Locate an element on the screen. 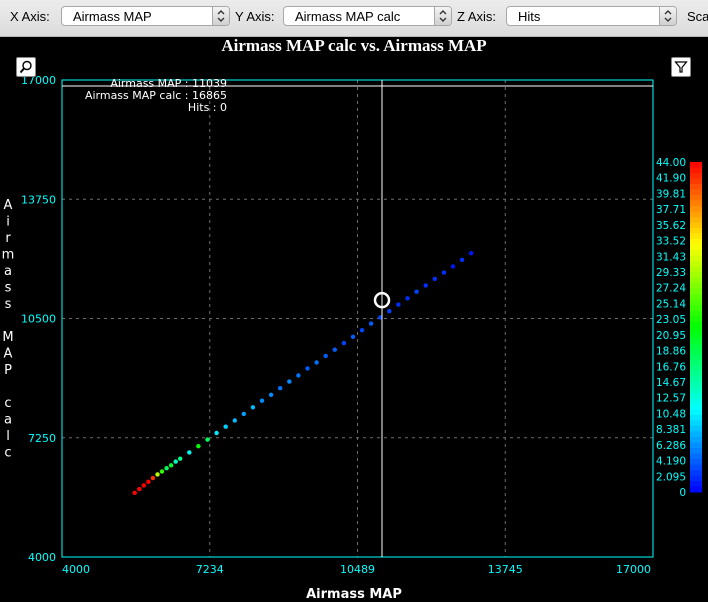  z-axis-label: Z Axis: is located at coordinates (477, 16).